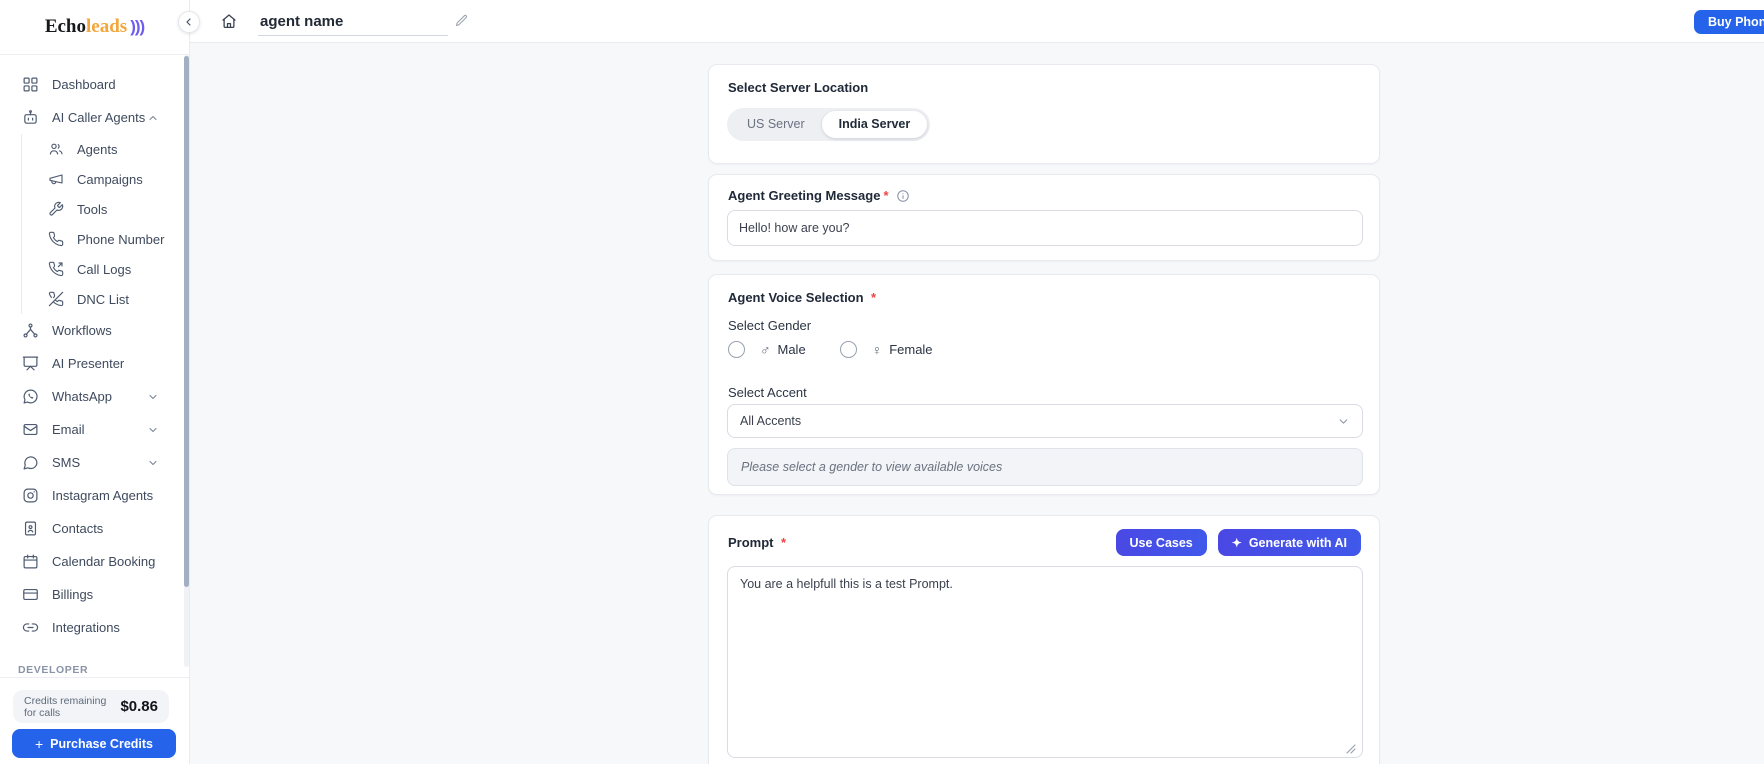  Describe the element at coordinates (91, 594) in the screenshot. I see `sidebar-item-billings: Billings` at that location.